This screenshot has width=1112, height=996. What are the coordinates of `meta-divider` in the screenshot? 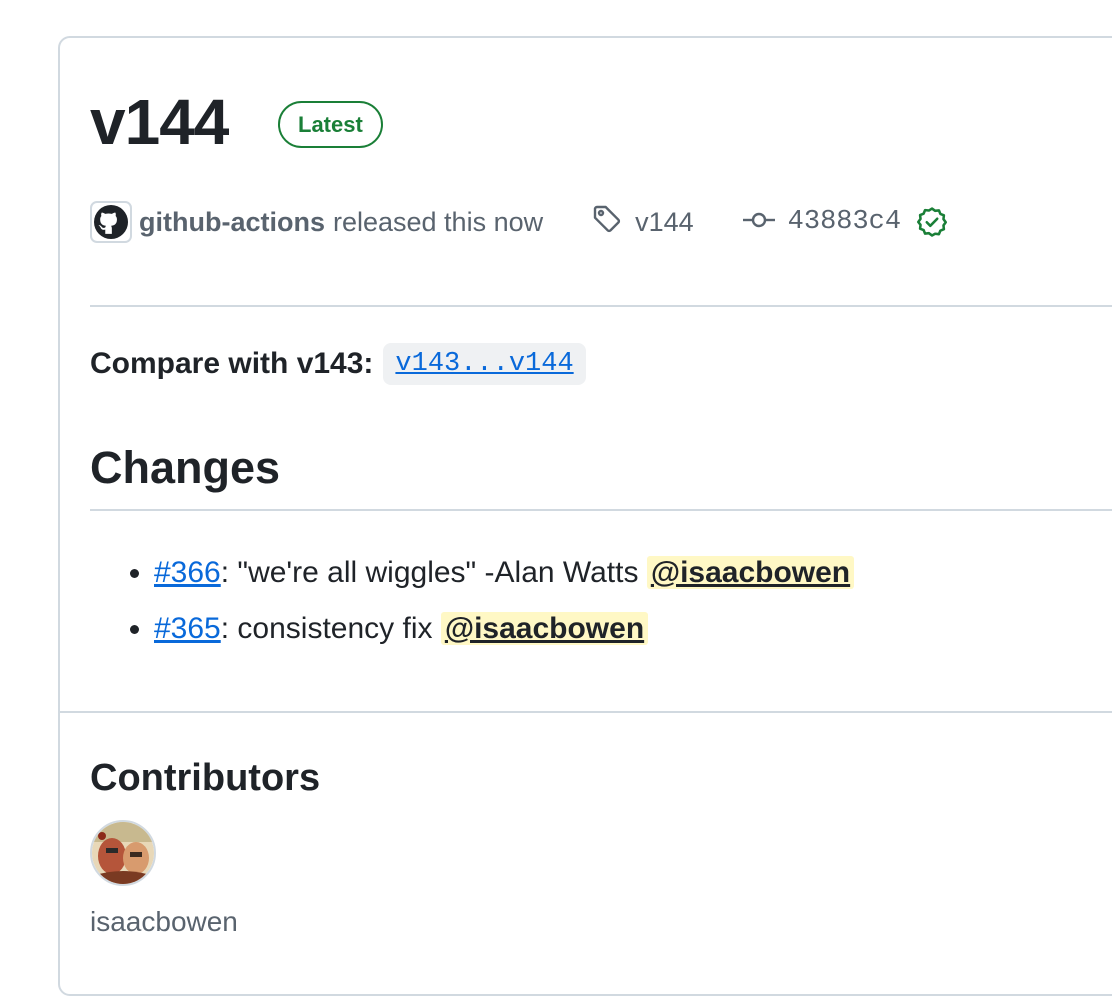 It's located at (601, 306).